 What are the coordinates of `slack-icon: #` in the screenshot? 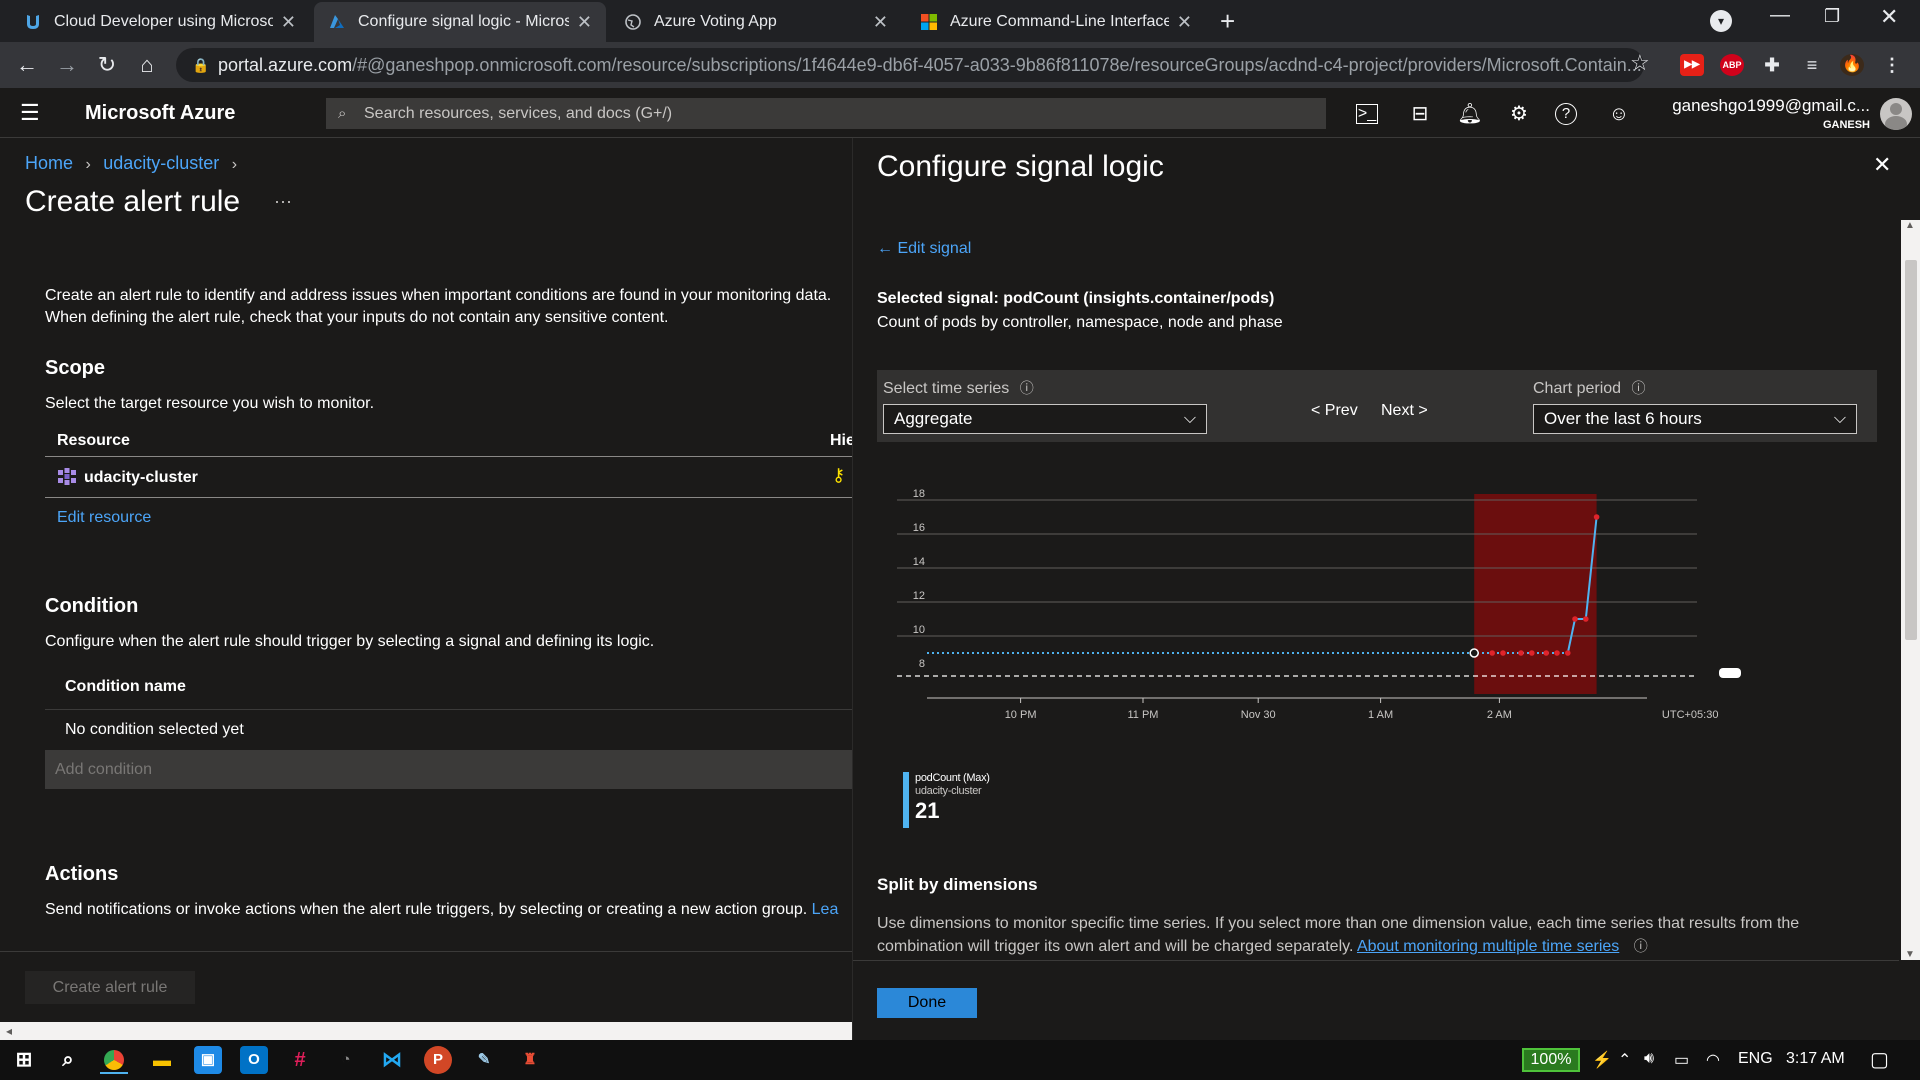 It's located at (300, 1060).